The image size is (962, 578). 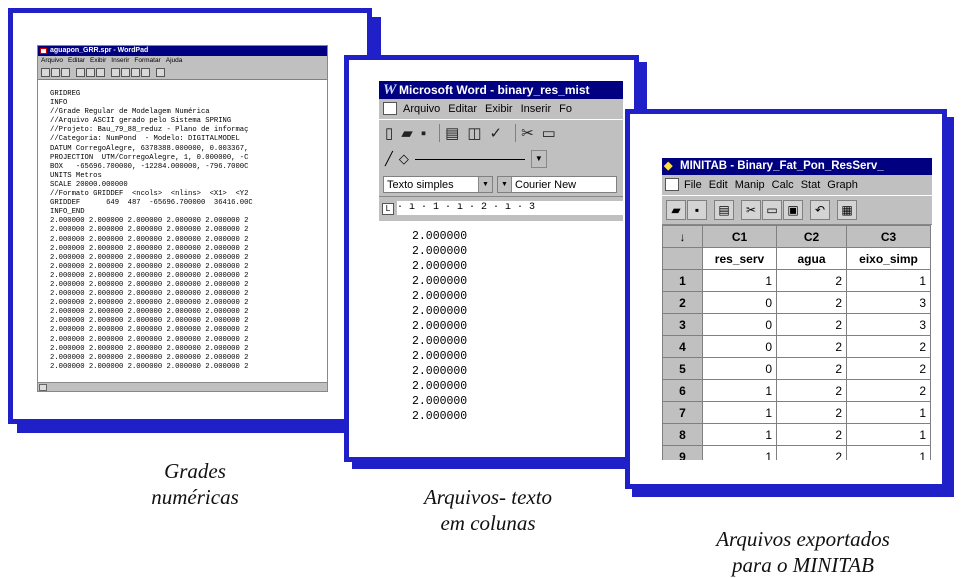 What do you see at coordinates (750, 185) in the screenshot?
I see `menu-manip: Manip` at bounding box center [750, 185].